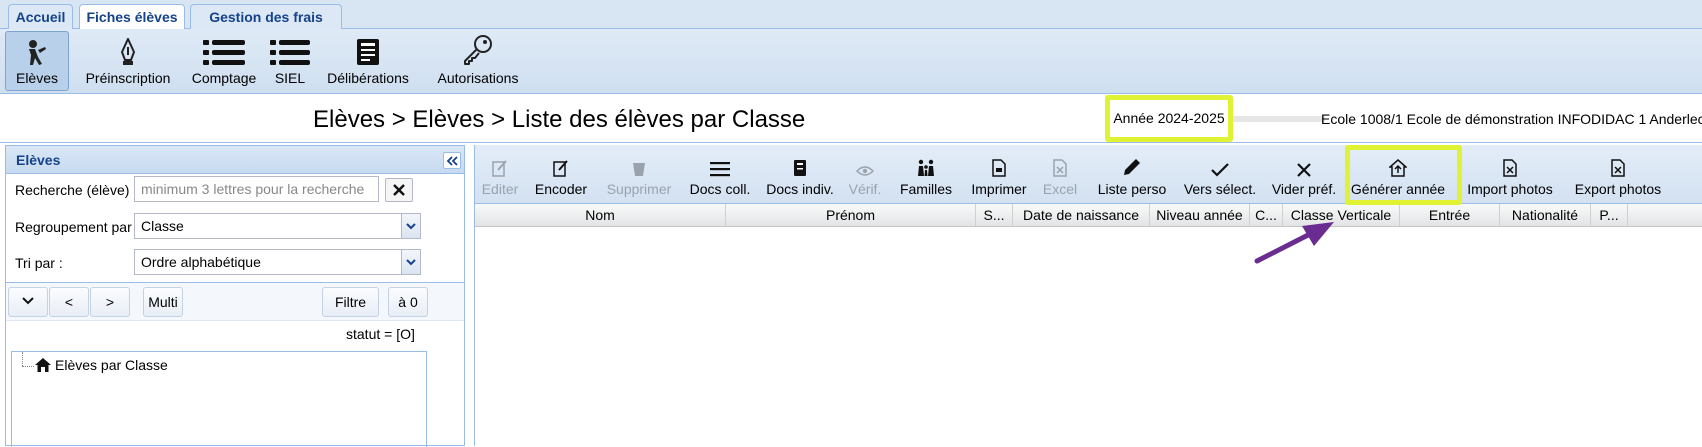 Image resolution: width=1702 pixels, height=447 pixels. I want to click on sort-by-label: Tri par :, so click(39, 263).